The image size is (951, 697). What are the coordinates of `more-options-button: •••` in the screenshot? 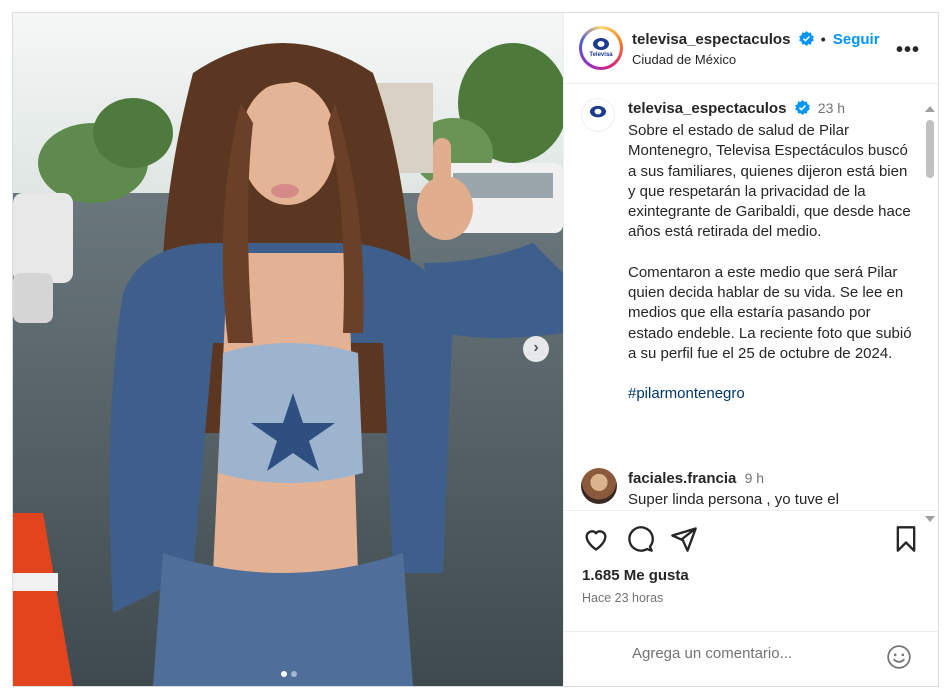 It's located at (908, 50).